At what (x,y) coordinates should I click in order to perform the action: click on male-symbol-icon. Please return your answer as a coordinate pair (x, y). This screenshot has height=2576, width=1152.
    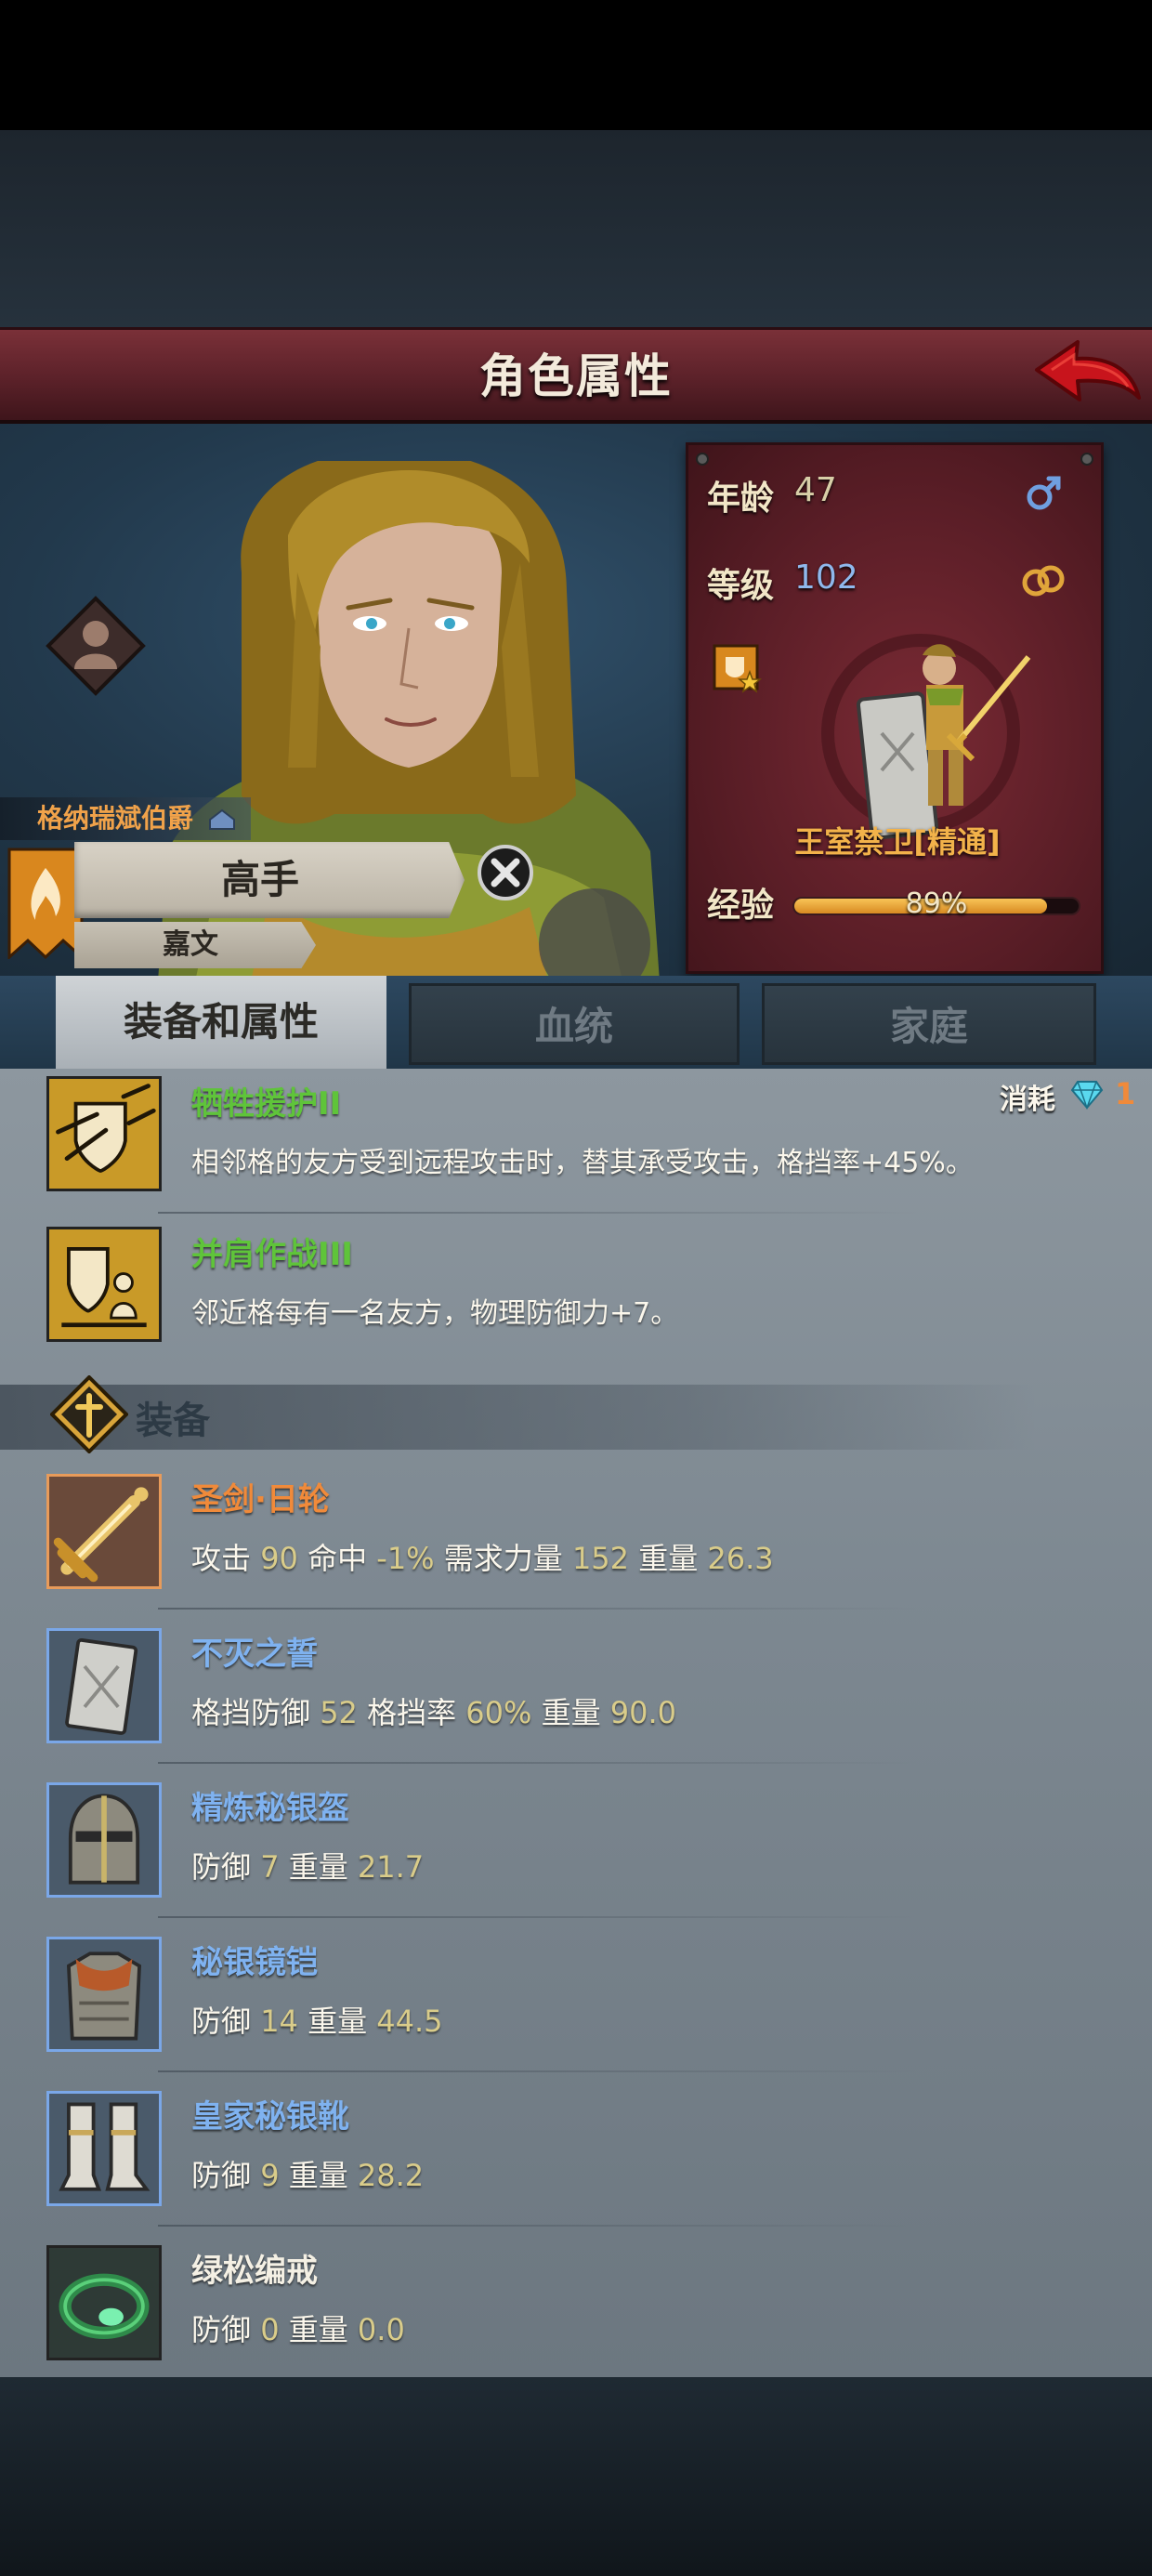
    Looking at the image, I should click on (1044, 493).